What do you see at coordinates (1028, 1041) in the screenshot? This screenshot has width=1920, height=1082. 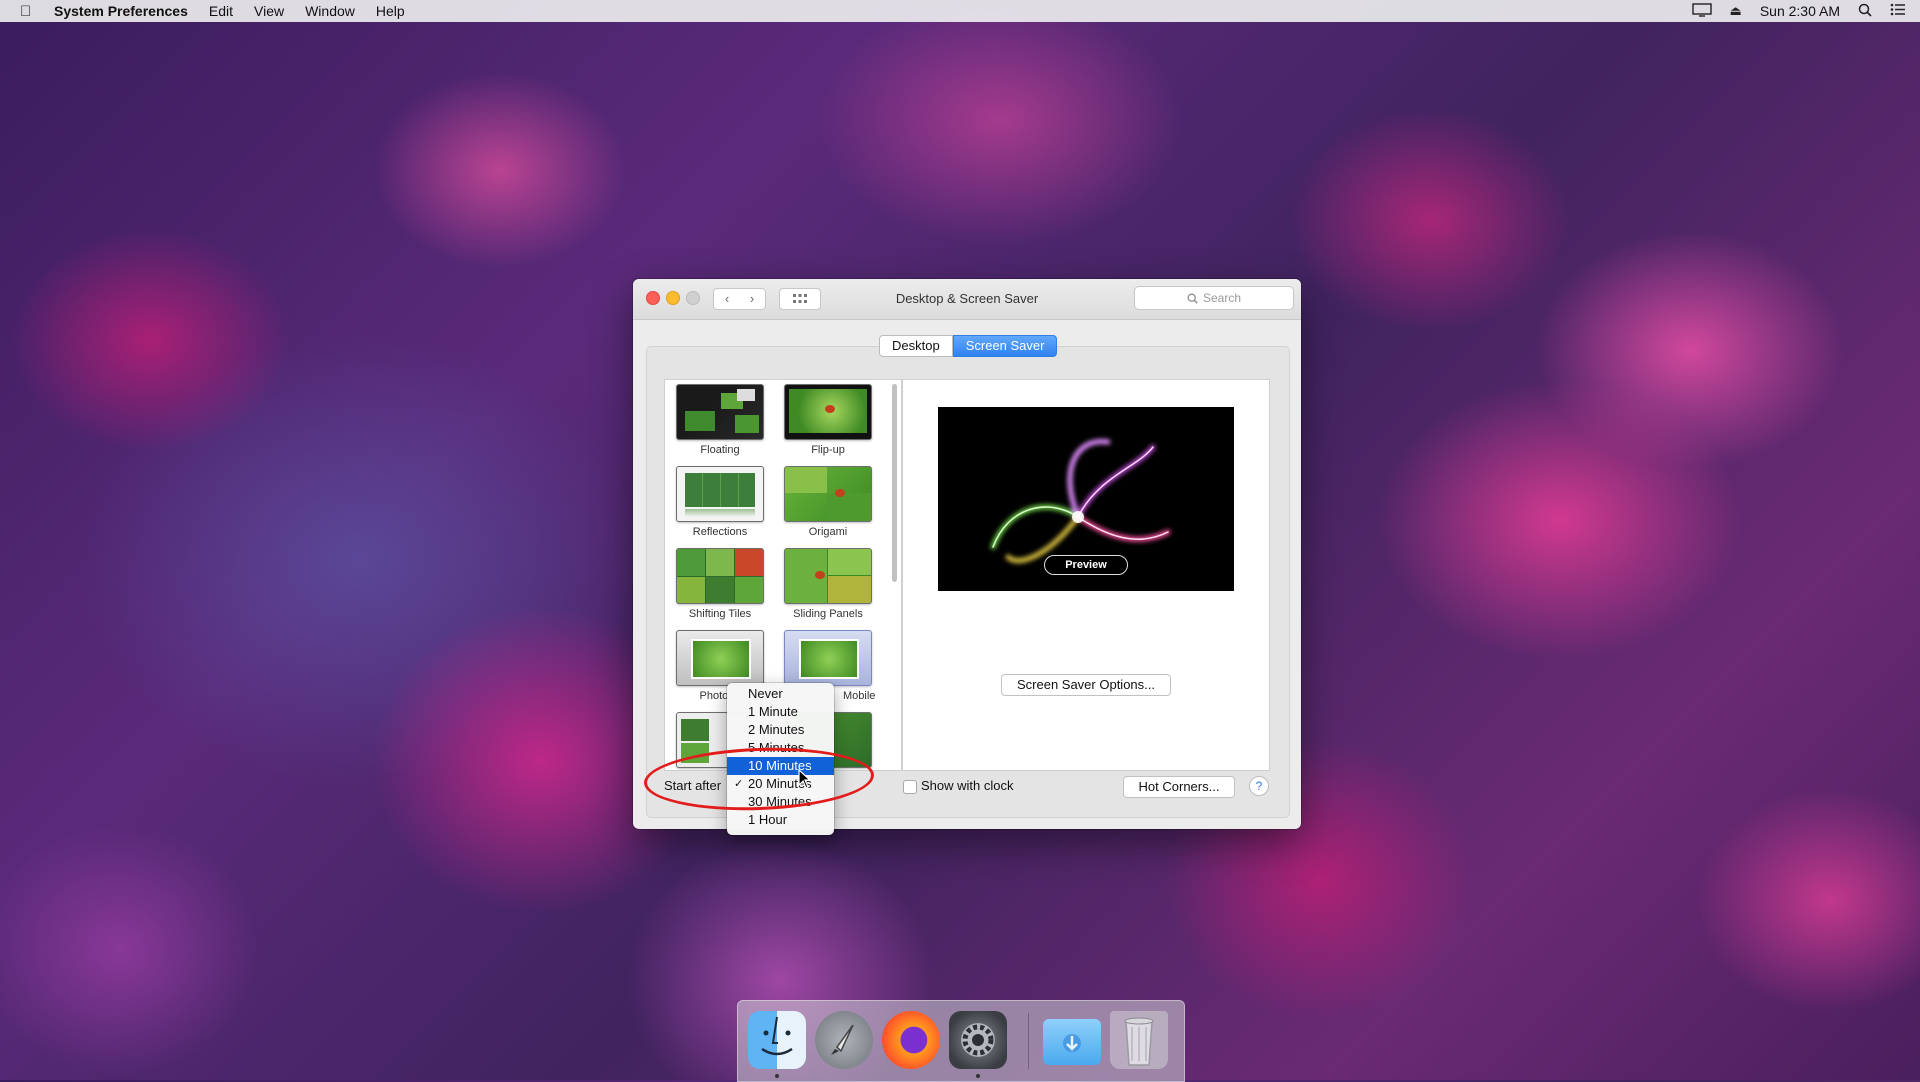 I see `dock-separator` at bounding box center [1028, 1041].